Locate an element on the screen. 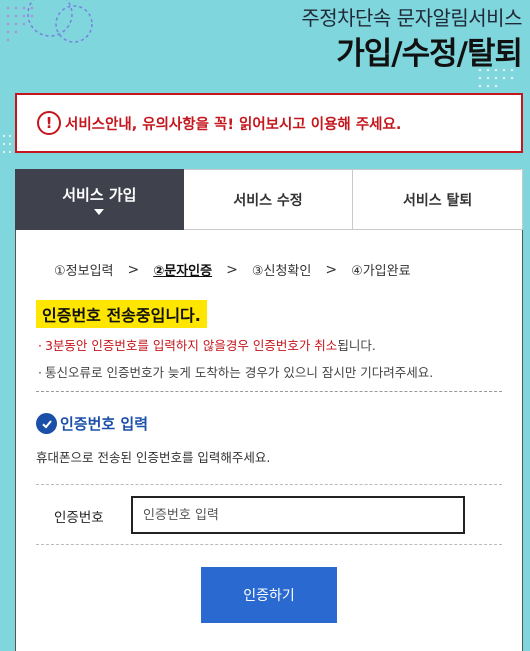 This screenshot has width=530, height=651. tab-service-join: 서비스 가입 is located at coordinates (99, 199).